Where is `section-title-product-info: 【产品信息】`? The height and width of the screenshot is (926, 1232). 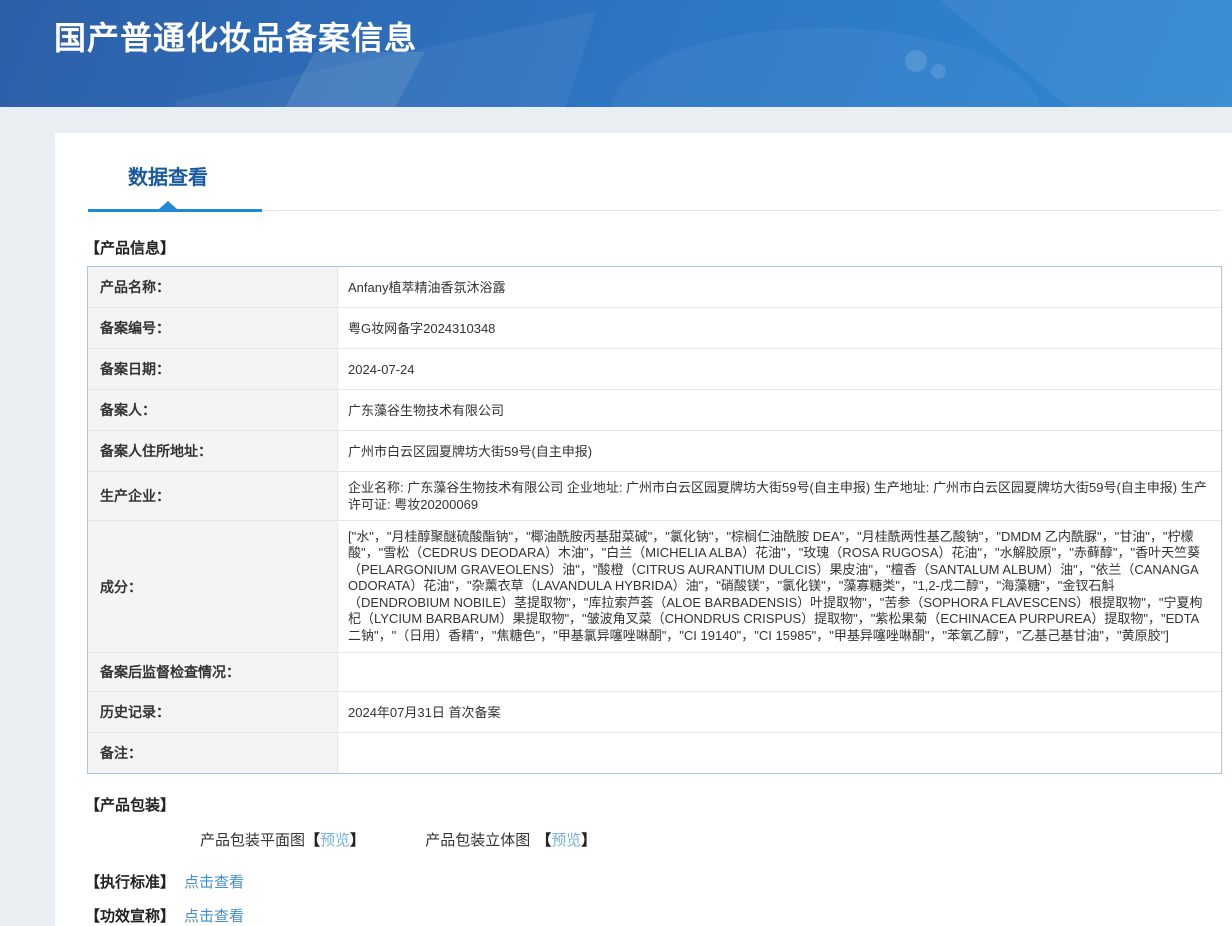
section-title-product-info: 【产品信息】 is located at coordinates (130, 248).